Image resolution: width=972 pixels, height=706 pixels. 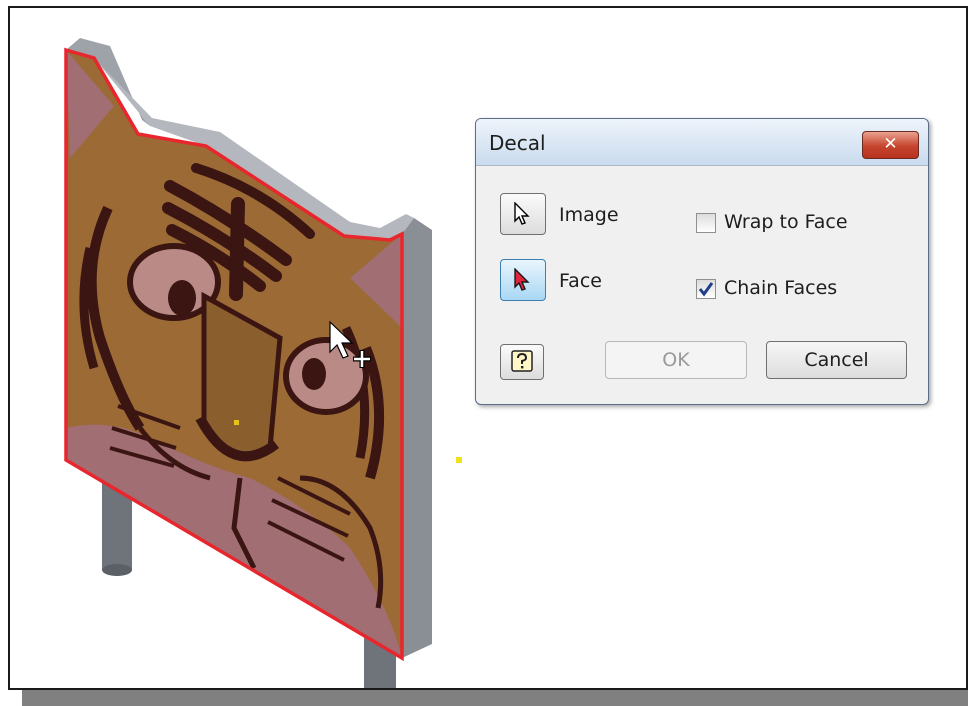 I want to click on face-label: Face, so click(x=580, y=281).